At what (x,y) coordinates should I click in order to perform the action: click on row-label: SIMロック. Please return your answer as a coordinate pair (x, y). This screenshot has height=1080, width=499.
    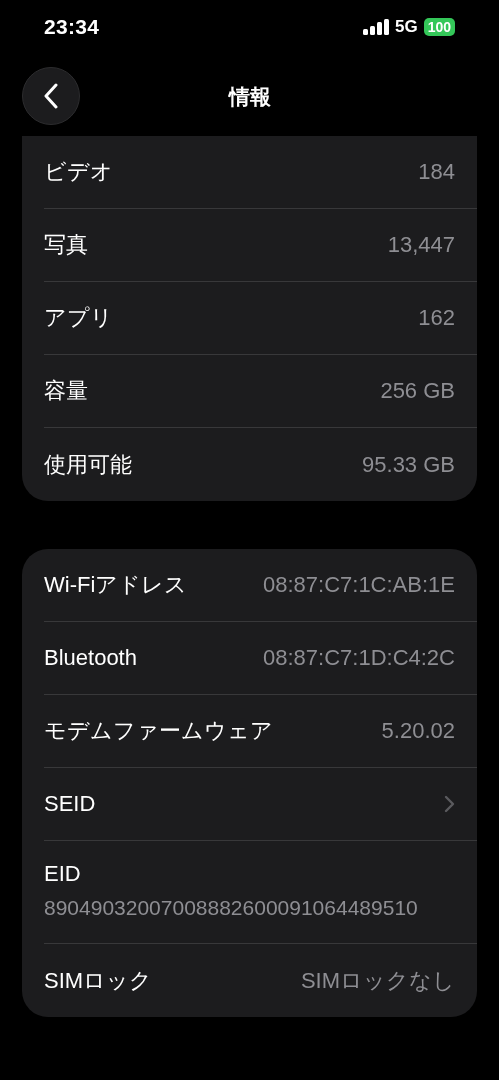
    Looking at the image, I should click on (98, 980).